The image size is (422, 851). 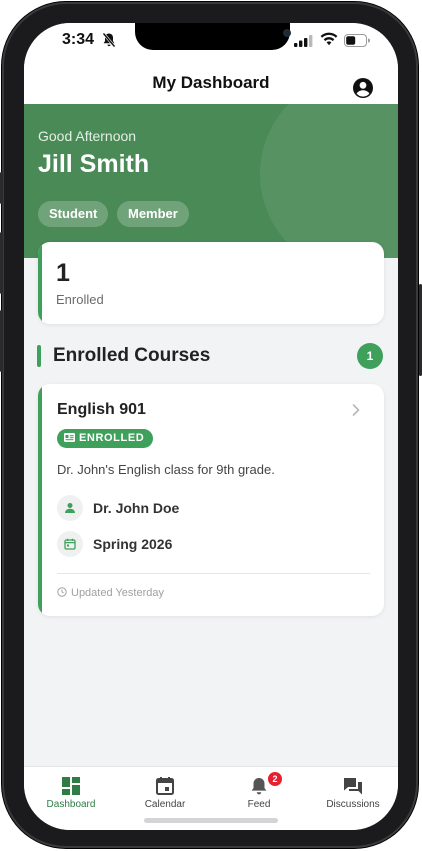 What do you see at coordinates (213, 573) in the screenshot?
I see `card-divider` at bounding box center [213, 573].